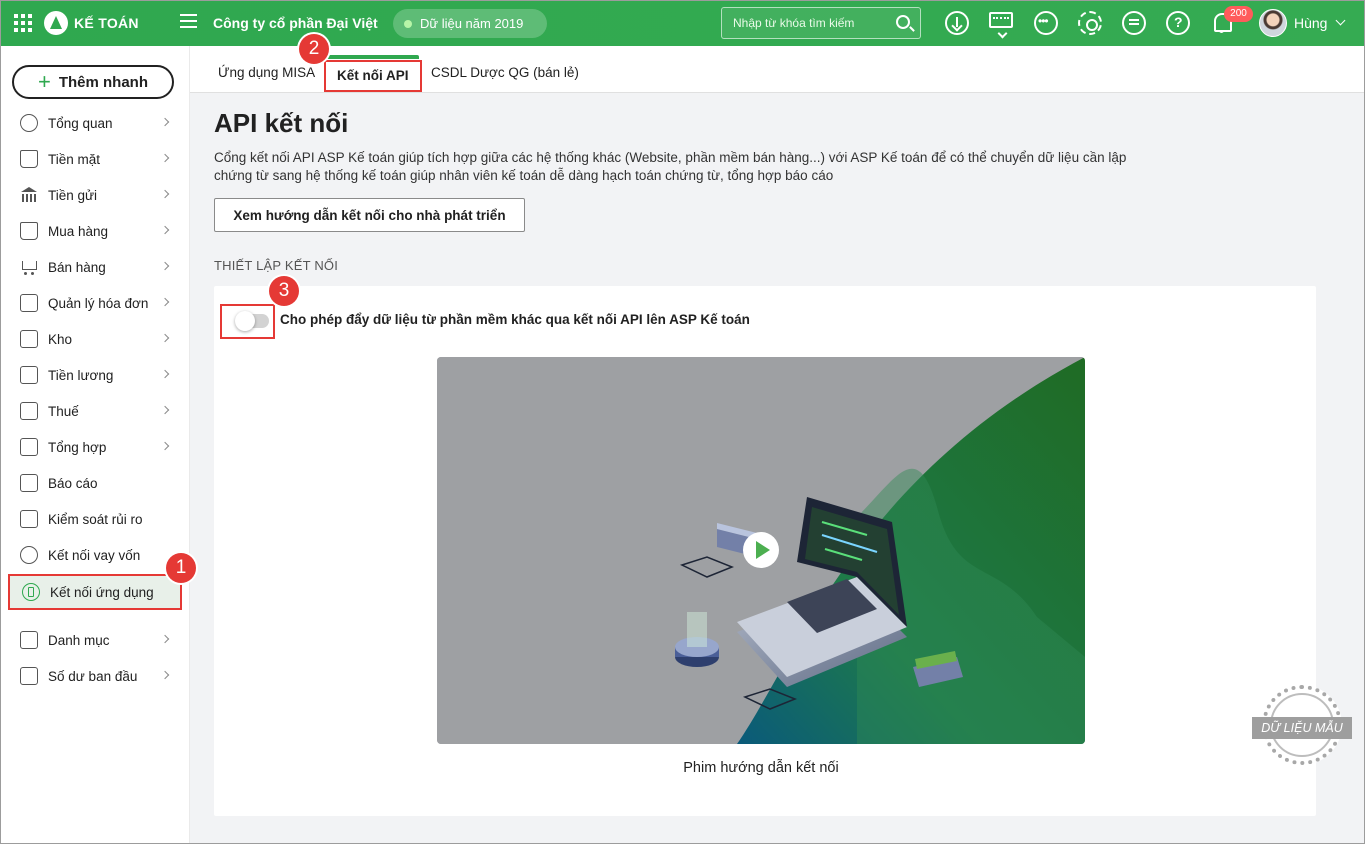 This screenshot has height=844, width=1365. I want to click on plug-icon, so click(31, 592).